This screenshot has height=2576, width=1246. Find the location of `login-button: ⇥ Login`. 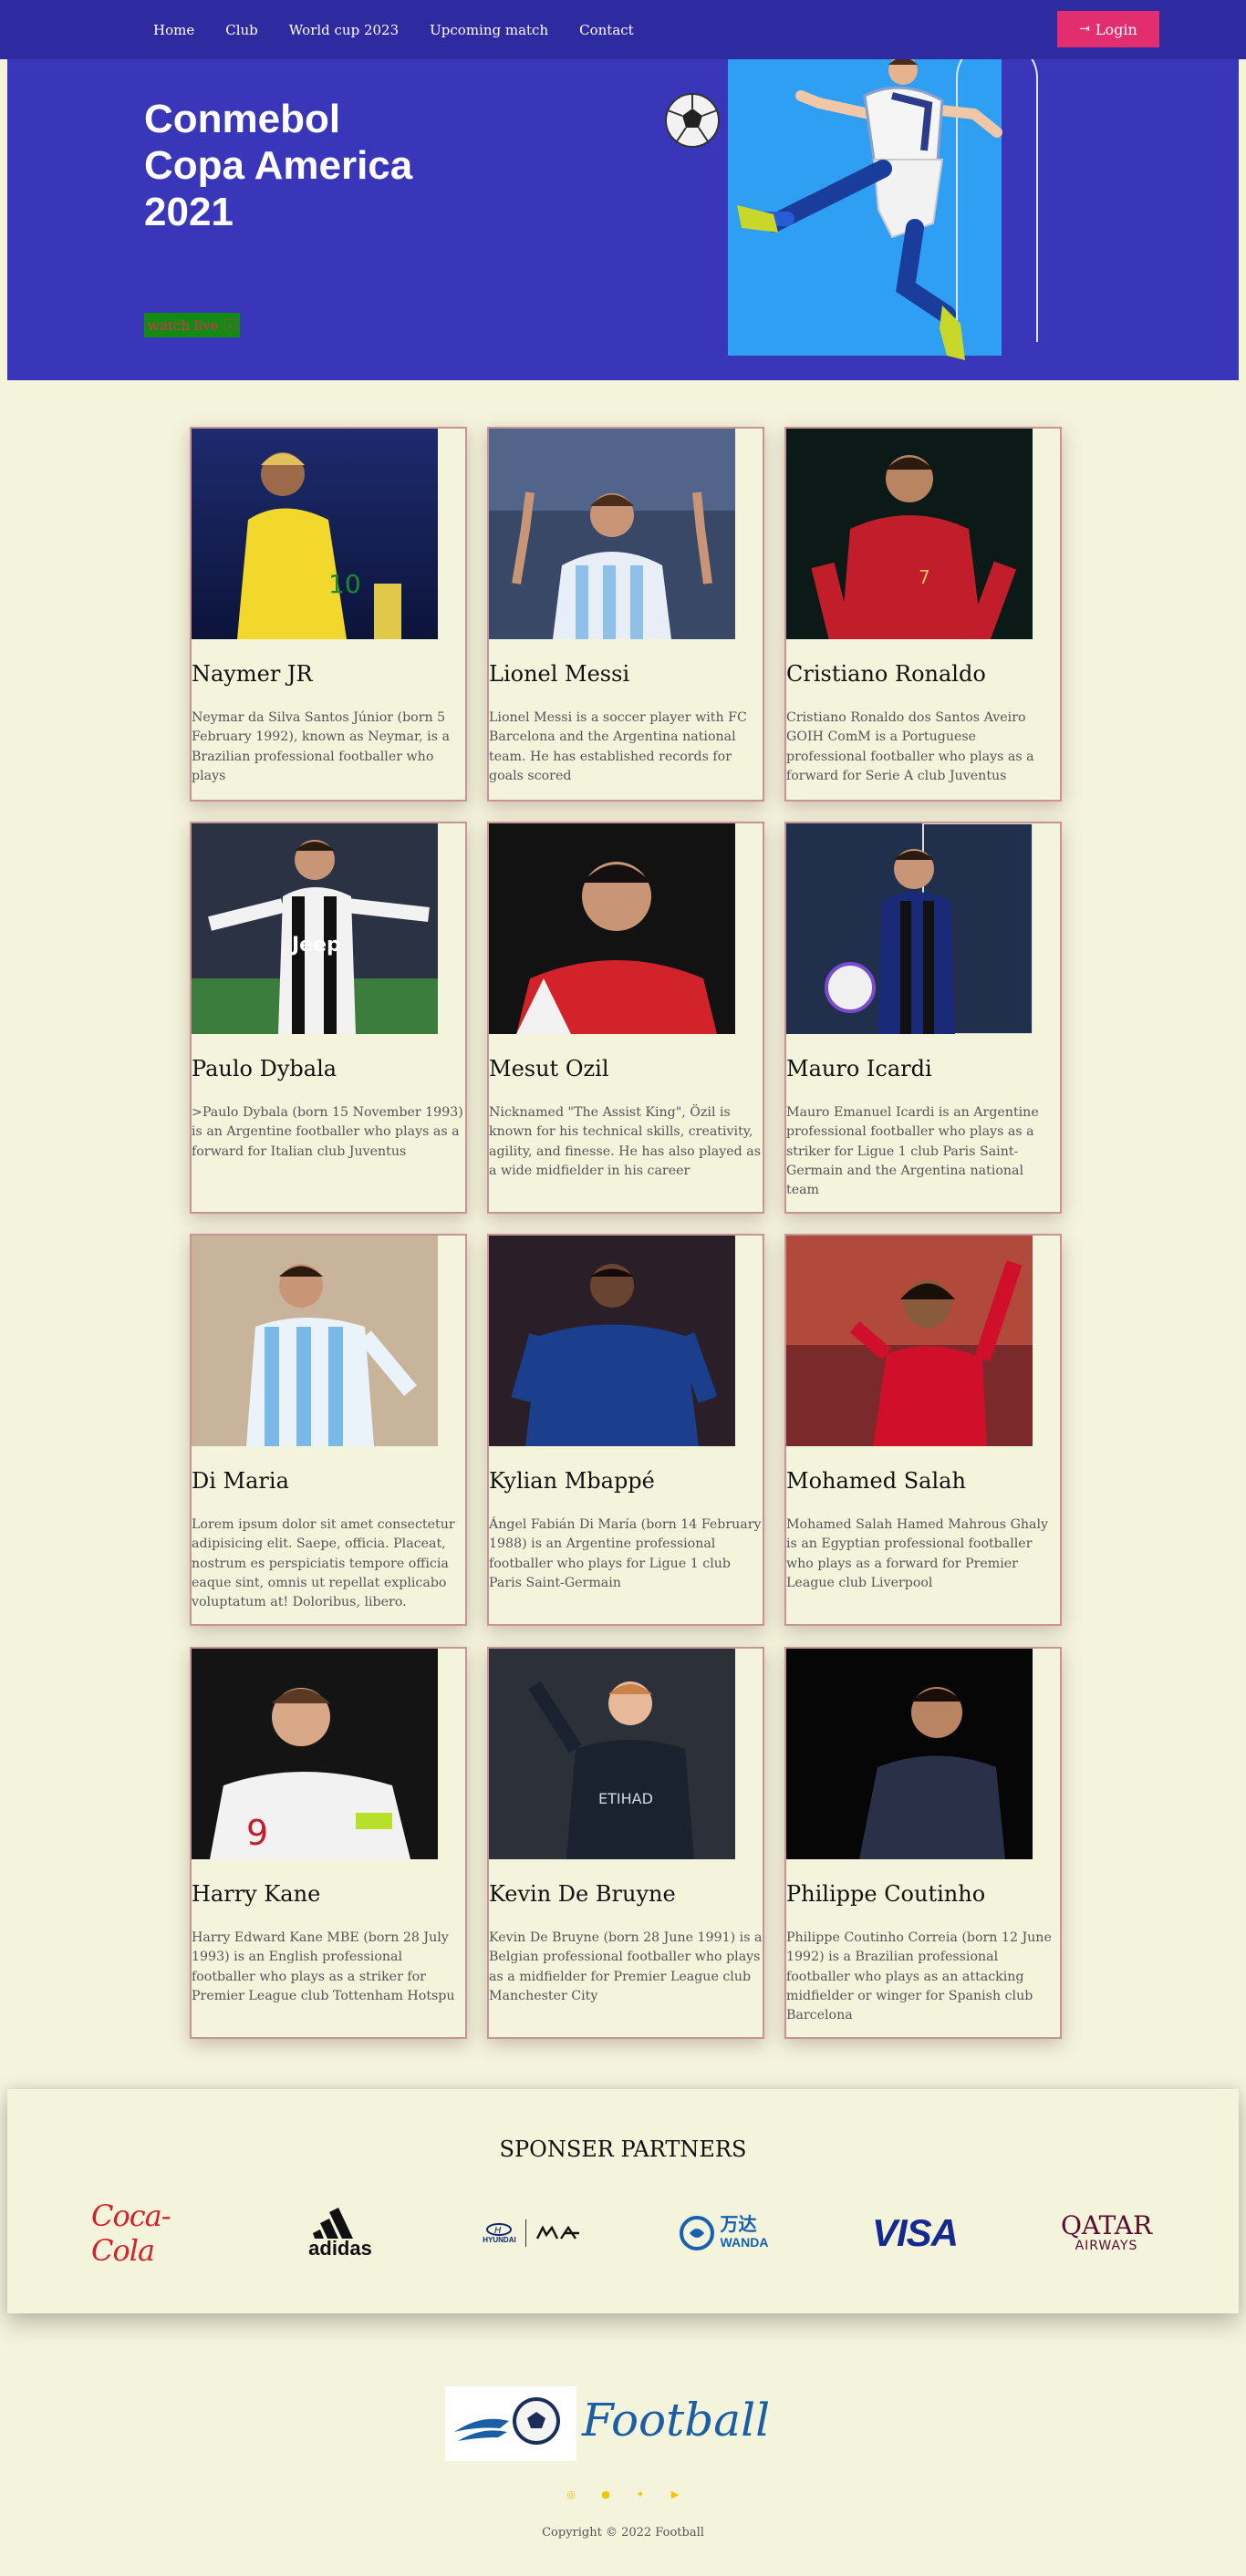

login-button: ⇥ Login is located at coordinates (1108, 29).